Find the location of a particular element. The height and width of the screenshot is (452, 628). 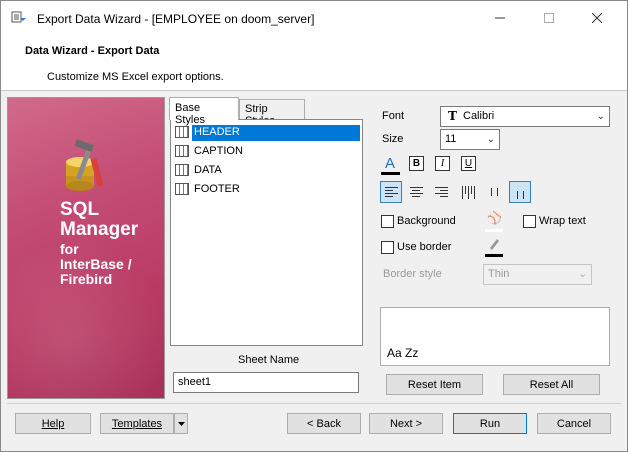

close-button is located at coordinates (597, 18).